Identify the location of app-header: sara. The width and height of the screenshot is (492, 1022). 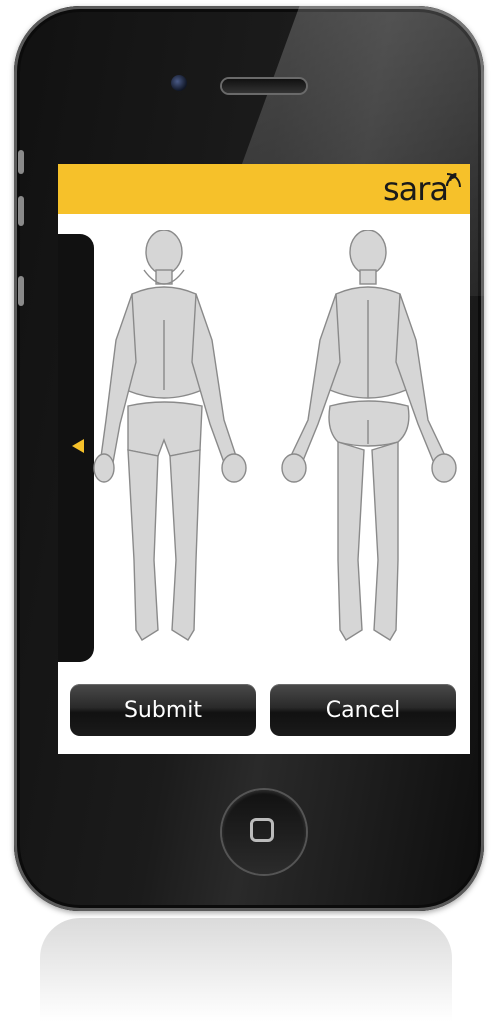
(264, 189).